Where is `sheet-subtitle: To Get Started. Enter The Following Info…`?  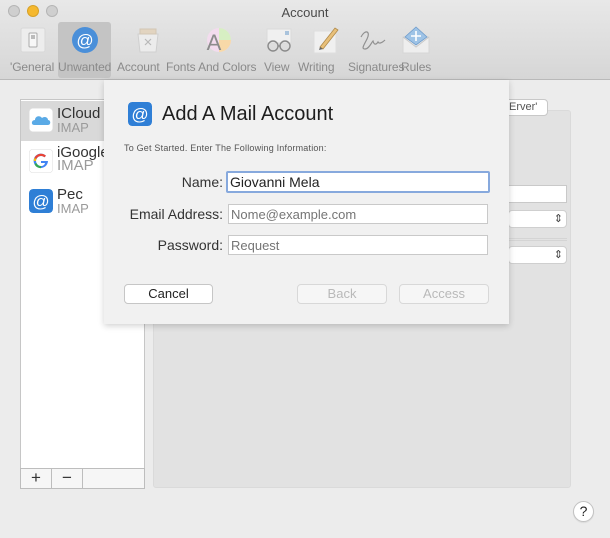
sheet-subtitle: To Get Started. Enter The Following Info… is located at coordinates (225, 148).